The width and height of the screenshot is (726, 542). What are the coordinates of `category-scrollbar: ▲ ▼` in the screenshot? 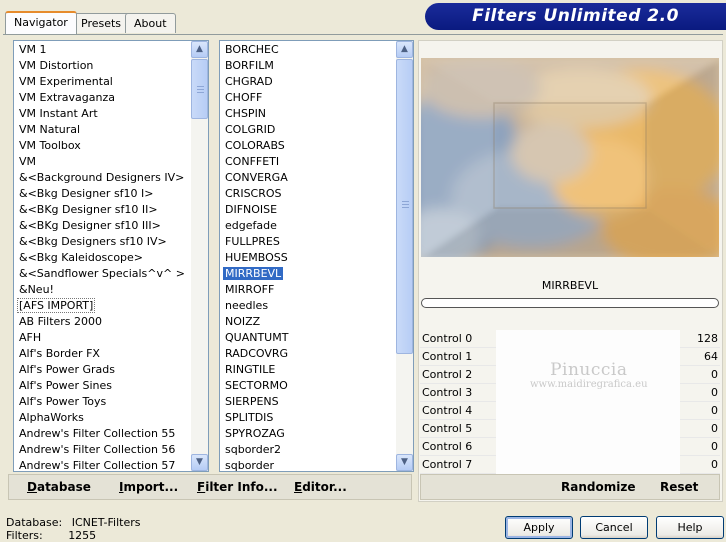 It's located at (199, 256).